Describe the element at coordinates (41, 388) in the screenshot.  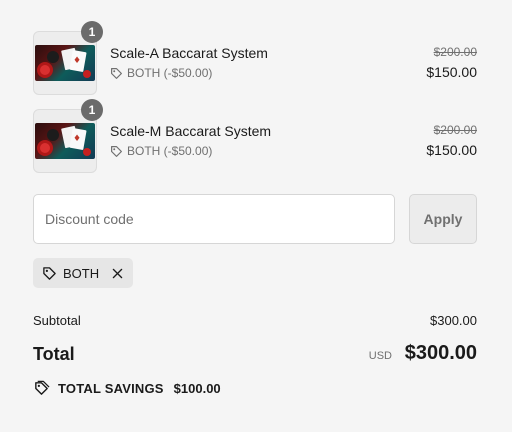
I see `price-tag-icon` at that location.